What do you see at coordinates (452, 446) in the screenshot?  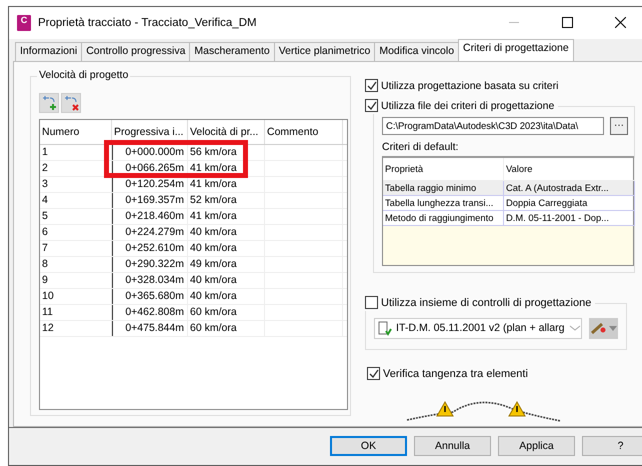 I see `dialog-button: Annulla` at bounding box center [452, 446].